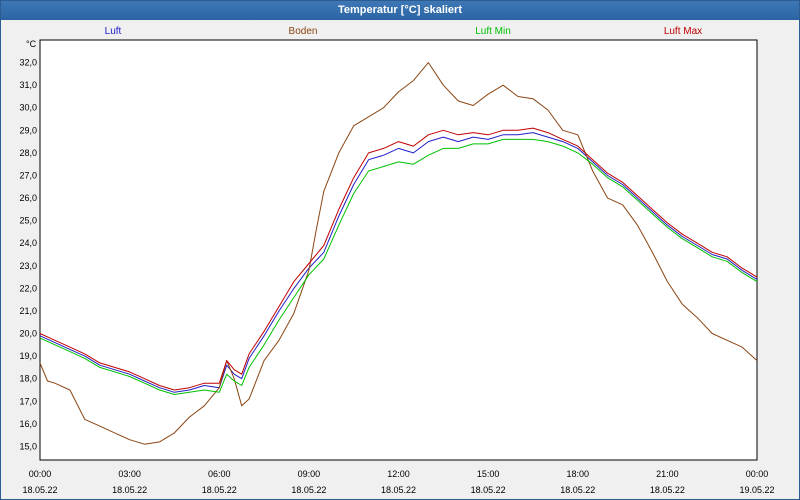 The height and width of the screenshot is (500, 800). Describe the element at coordinates (113, 31) in the screenshot. I see `legend-luft: Luft` at that location.